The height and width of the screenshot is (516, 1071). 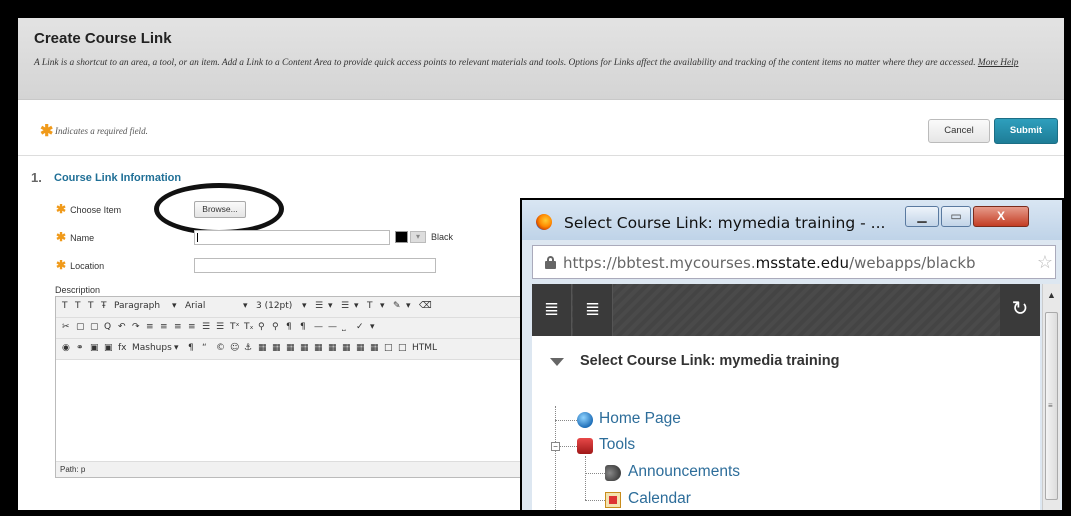 I want to click on editor-toolbar-icon: ⎵, so click(x=344, y=327).